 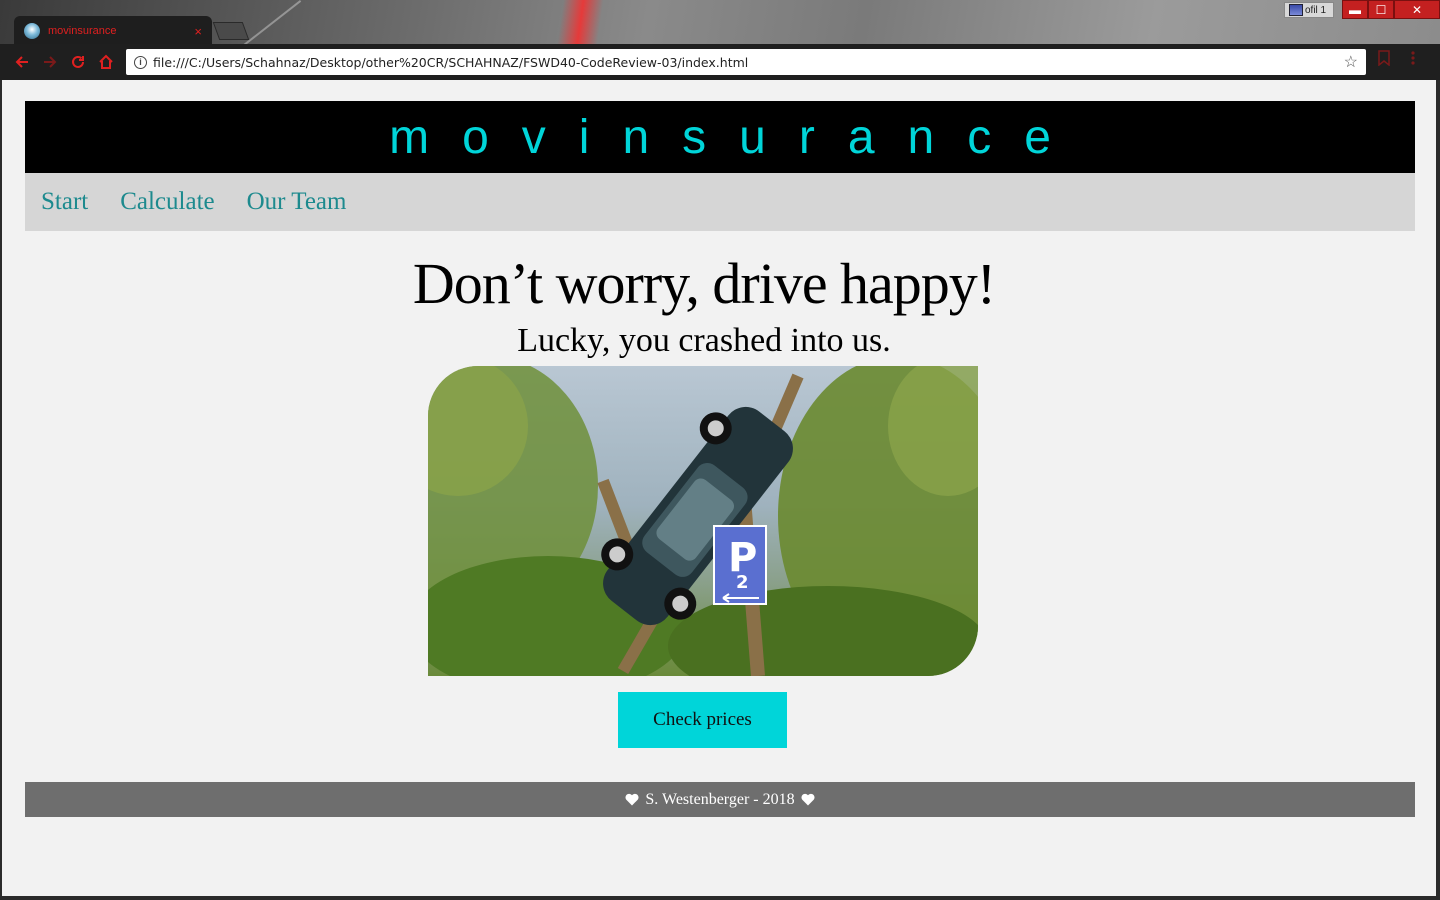 I want to click on nav-link-our-team: Our Team, so click(x=297, y=202).